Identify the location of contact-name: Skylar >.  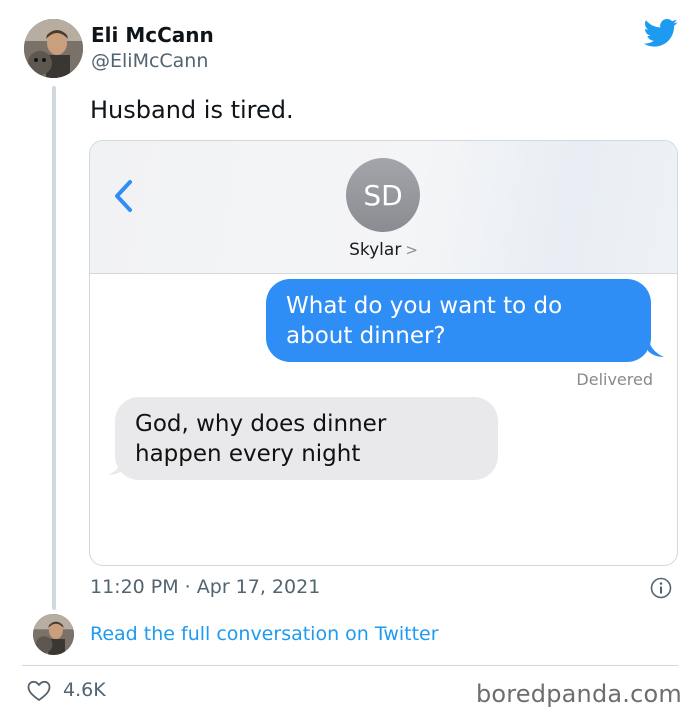
(383, 250).